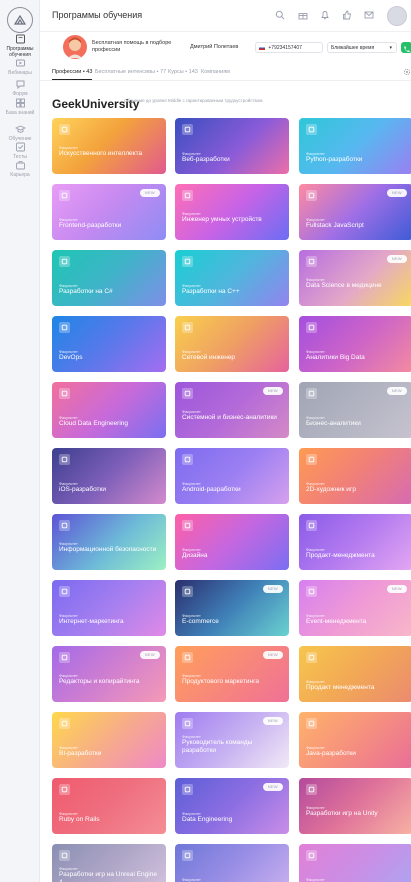 The width and height of the screenshot is (411, 882). Describe the element at coordinates (232, 278) in the screenshot. I see `faculty-card: Факультет Разработки на C++` at that location.